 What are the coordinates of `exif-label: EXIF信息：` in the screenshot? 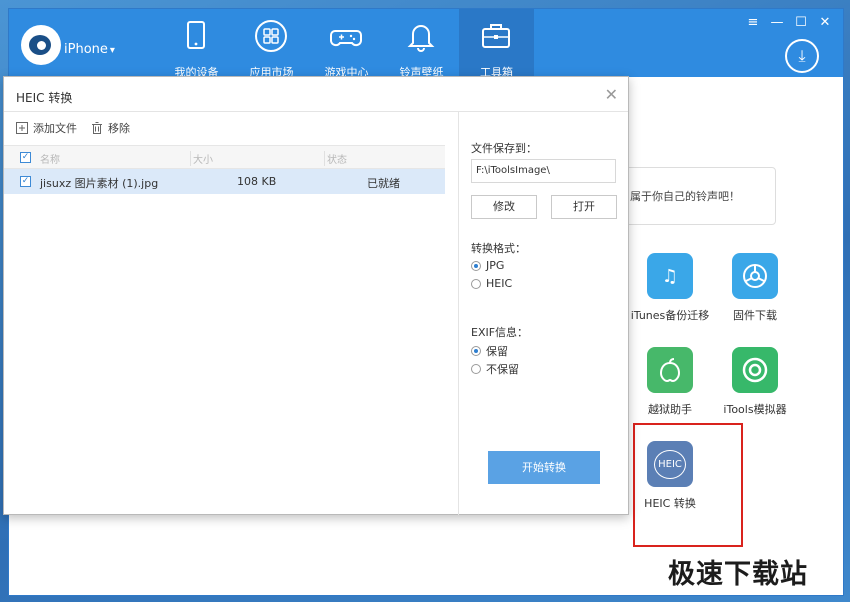 It's located at (500, 332).